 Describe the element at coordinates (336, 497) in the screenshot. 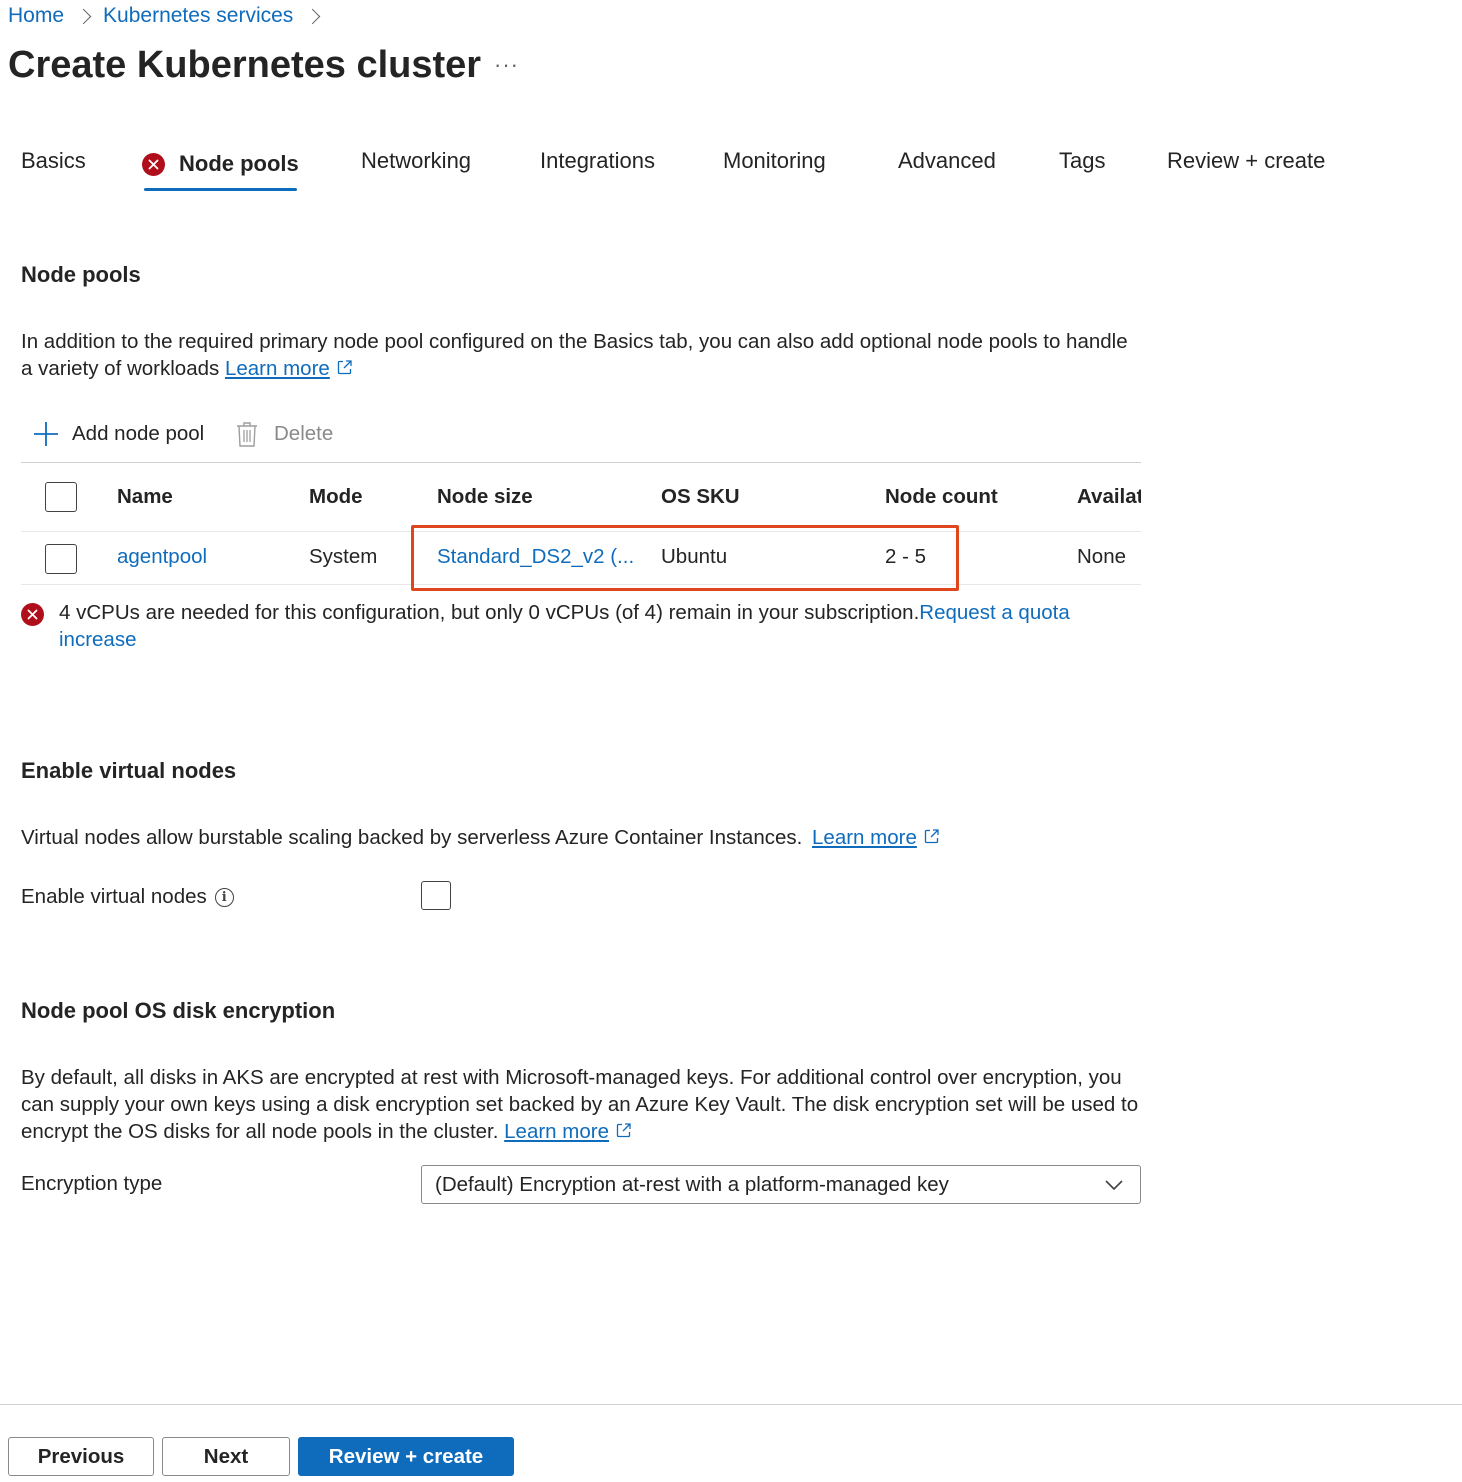

I see `column-header-mode: Mode` at that location.